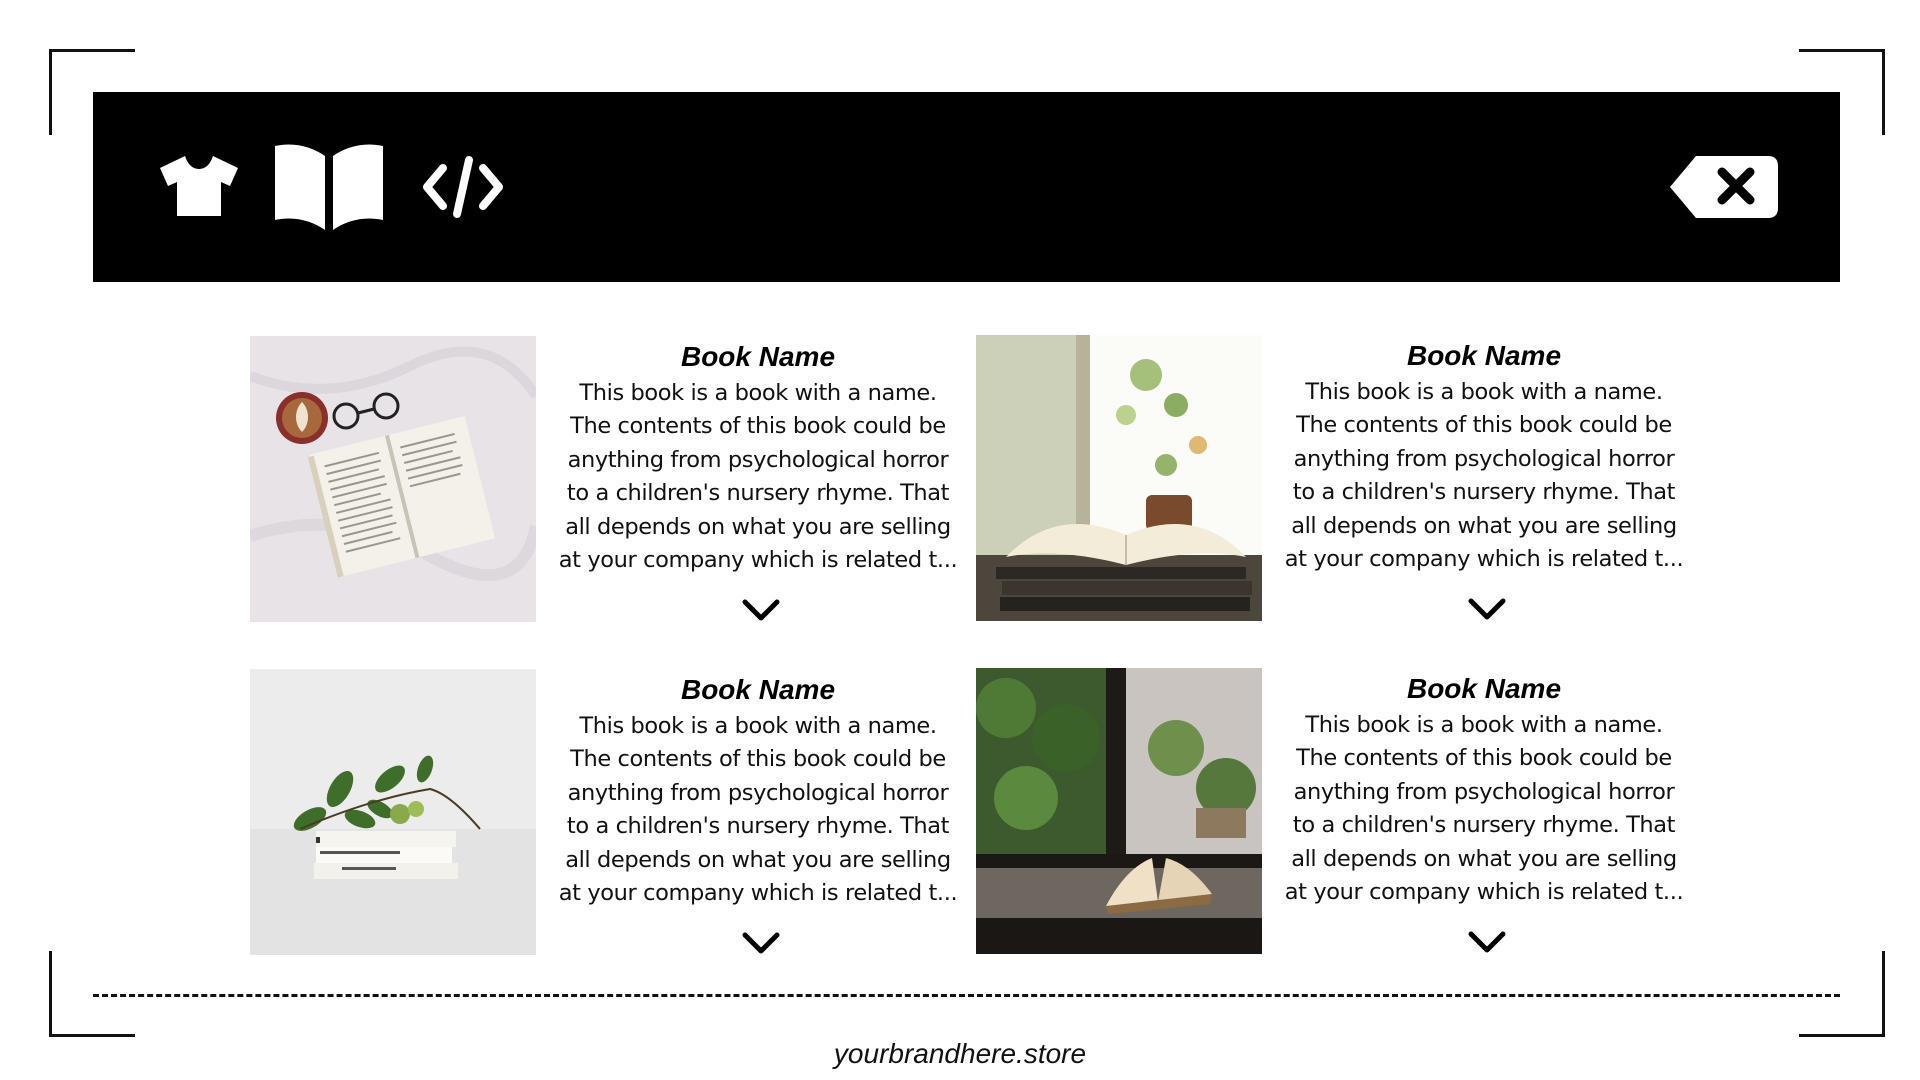 The width and height of the screenshot is (1920, 1080). Describe the element at coordinates (393, 479) in the screenshot. I see `book-coffee-glasses-photo` at that location.